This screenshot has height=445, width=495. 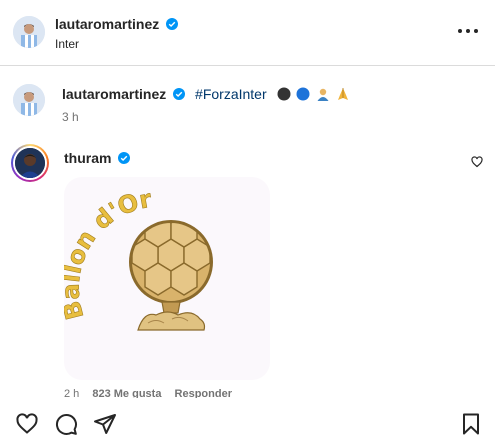 I want to click on location-label: Inter, so click(x=67, y=44).